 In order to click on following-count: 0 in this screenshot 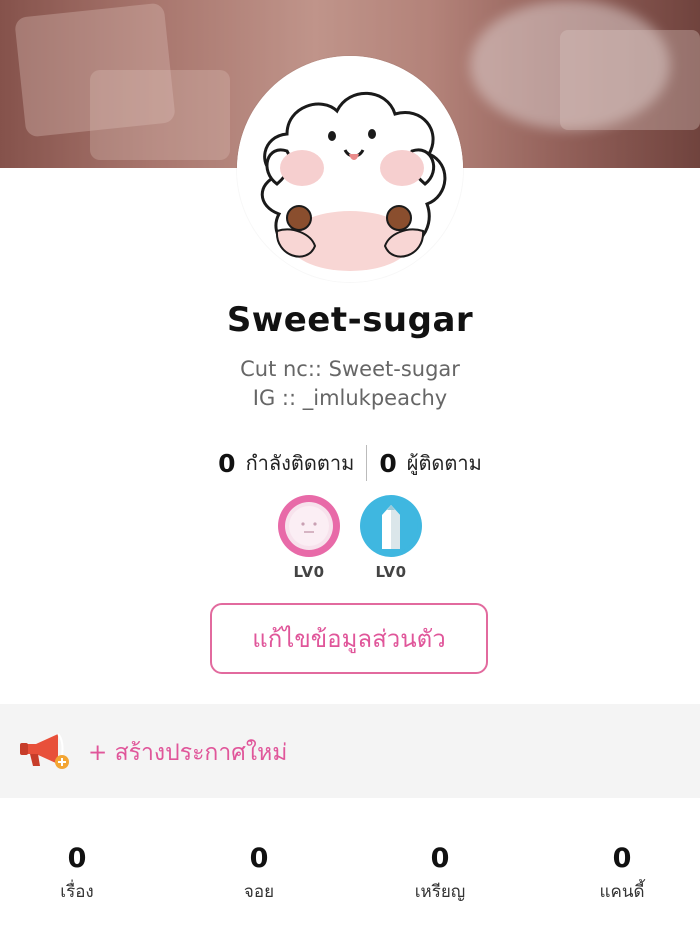, I will do `click(227, 463)`.